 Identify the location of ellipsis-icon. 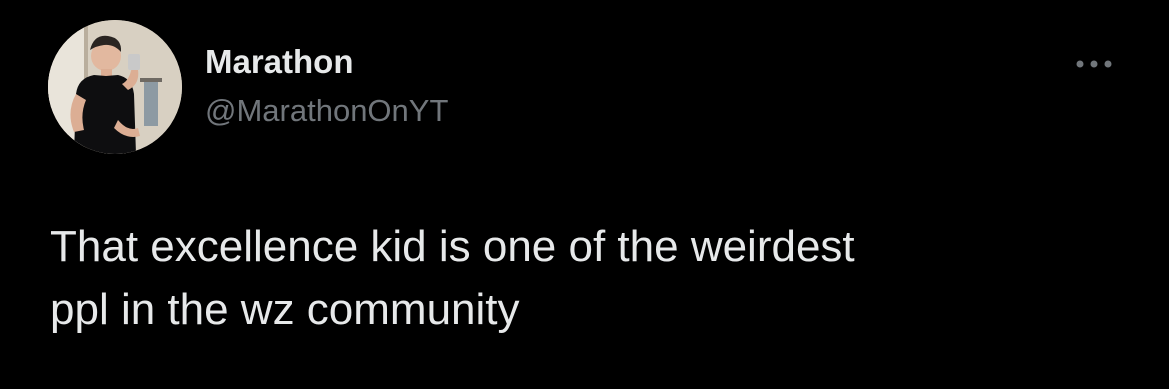
(1094, 64).